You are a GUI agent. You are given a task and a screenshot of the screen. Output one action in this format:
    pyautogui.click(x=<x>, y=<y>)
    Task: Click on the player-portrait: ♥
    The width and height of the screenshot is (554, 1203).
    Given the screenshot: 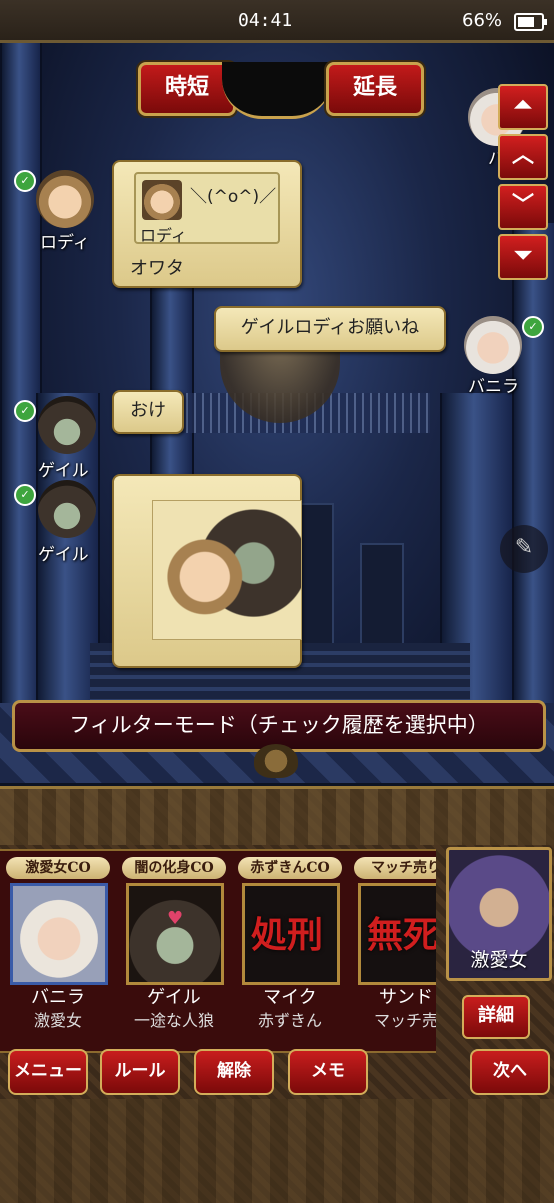 What is the action you would take?
    pyautogui.click(x=175, y=934)
    